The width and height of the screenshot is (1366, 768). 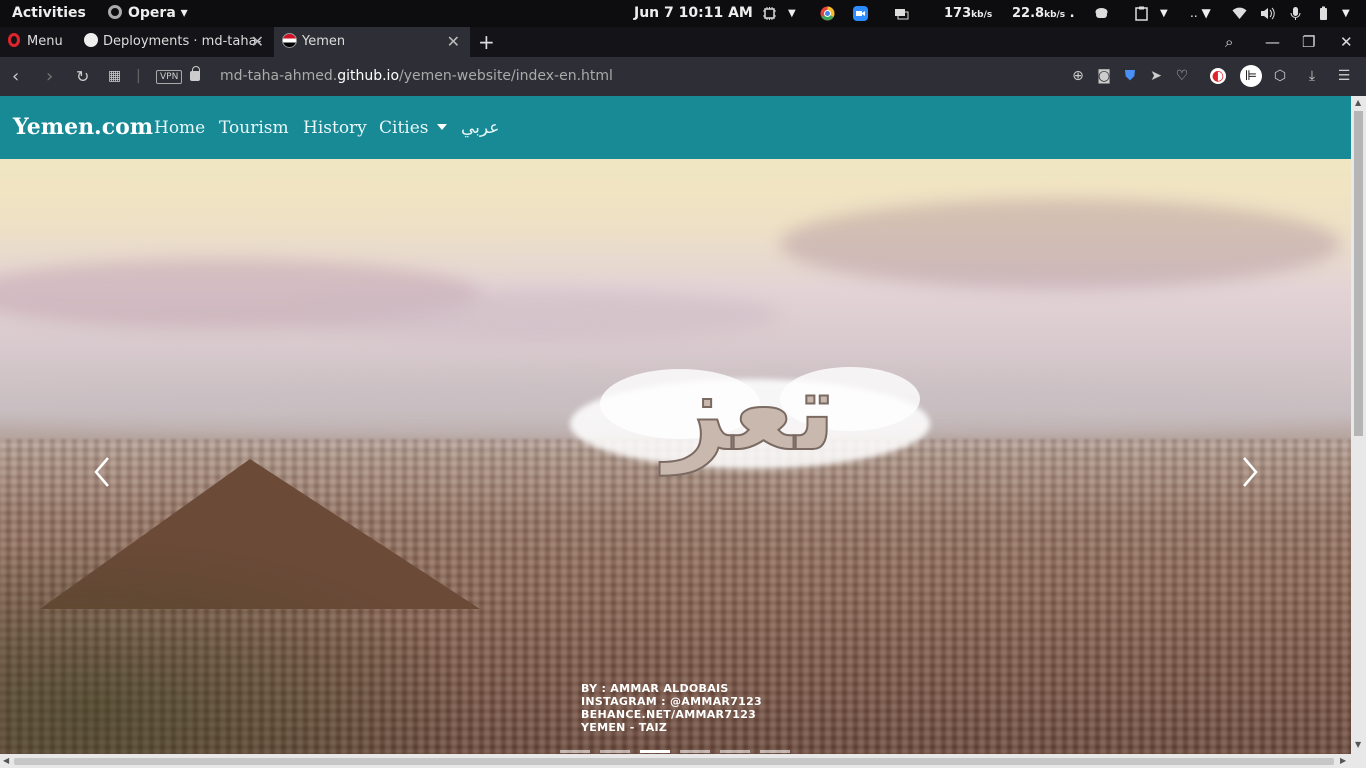 I want to click on carousel-indicator-active, so click(x=655, y=751).